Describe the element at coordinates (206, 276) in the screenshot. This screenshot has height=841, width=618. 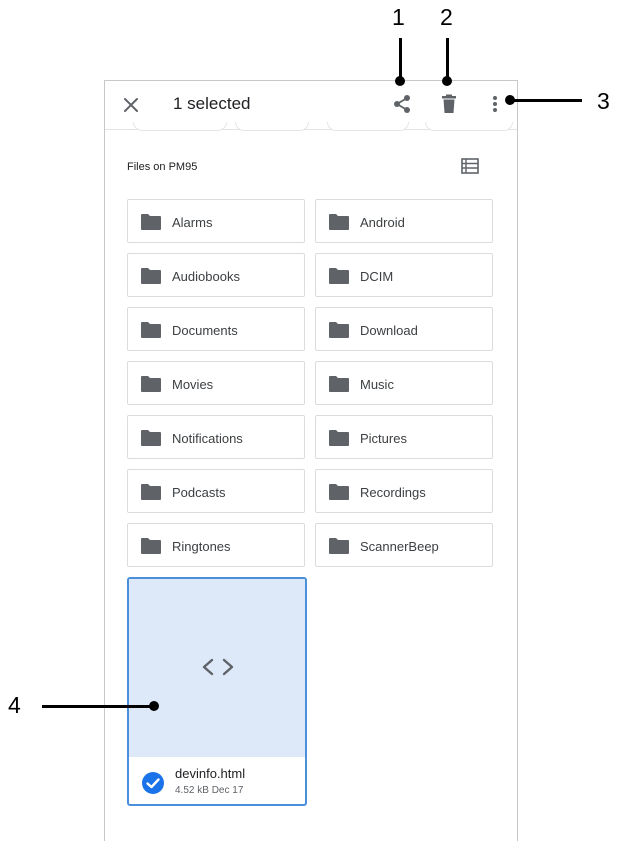
I see `folder-label: Audiobooks` at that location.